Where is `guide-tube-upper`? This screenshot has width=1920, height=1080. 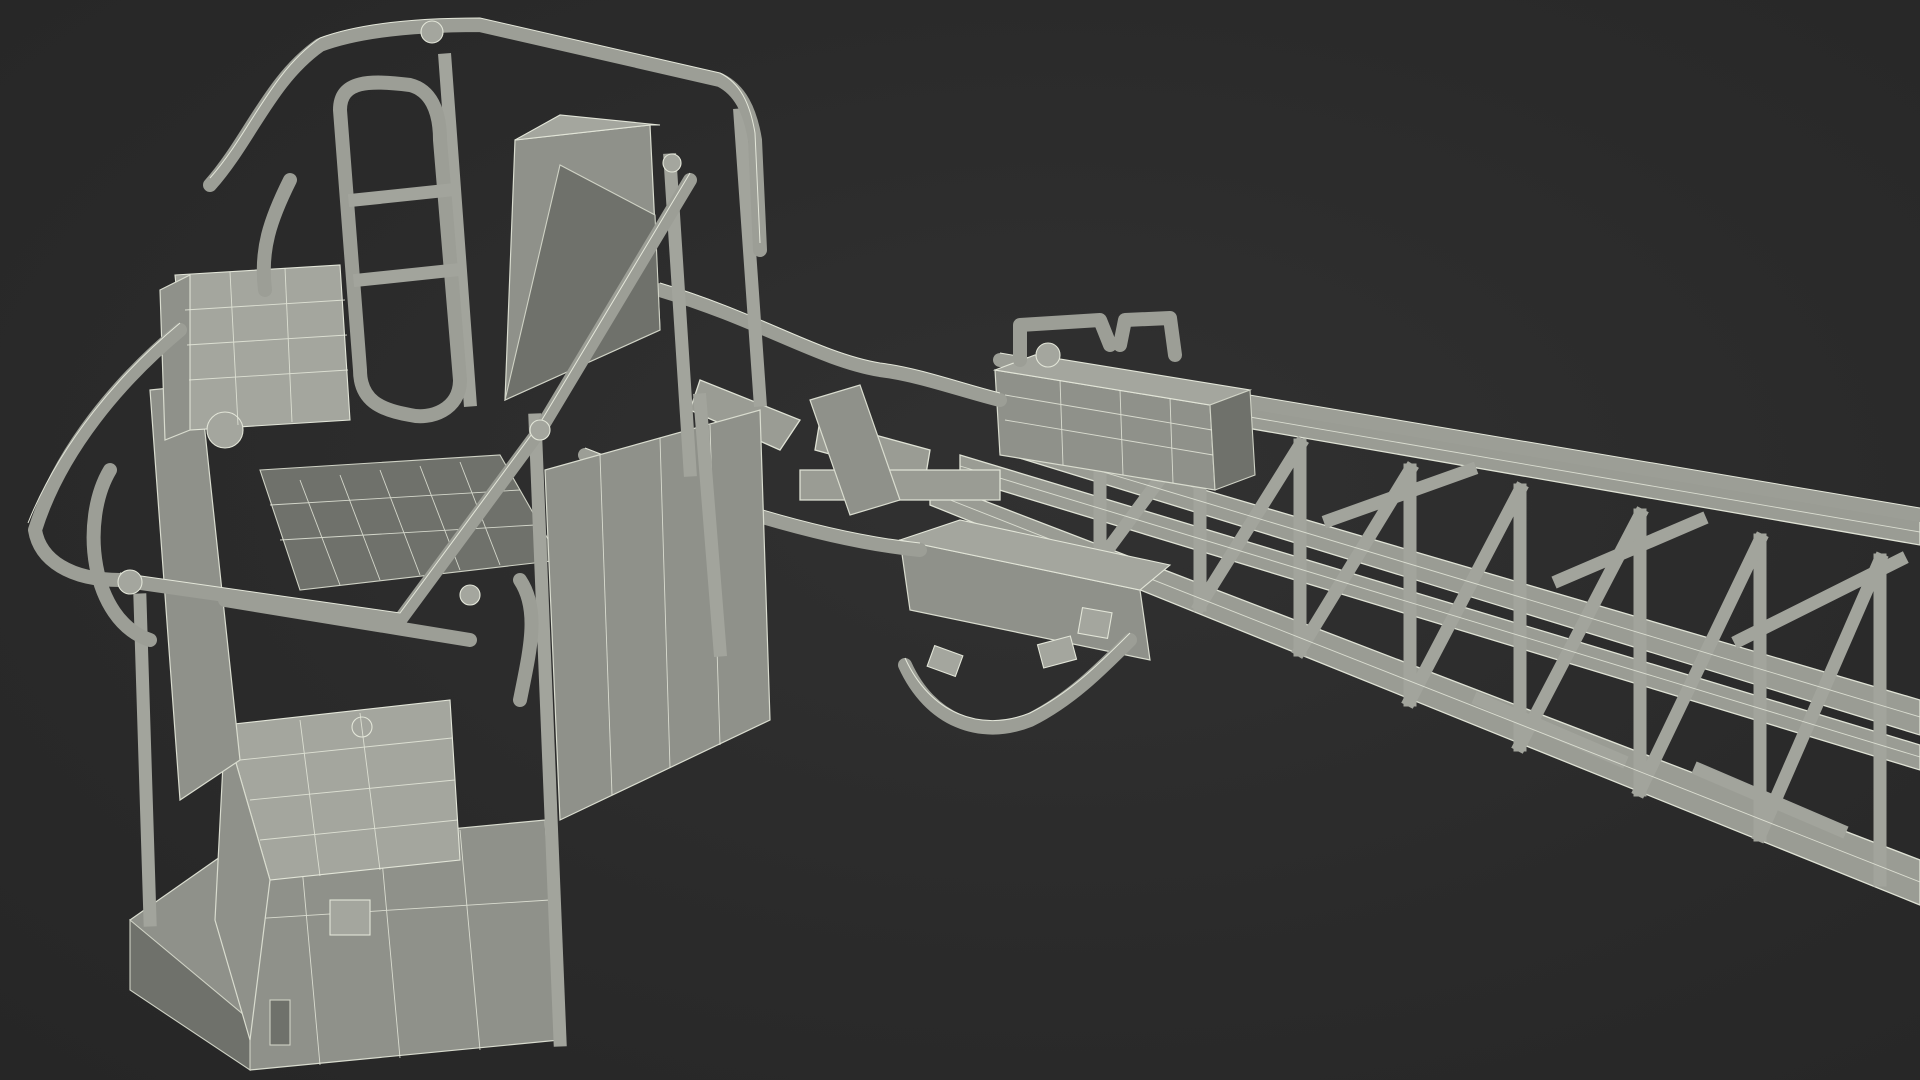
guide-tube-upper is located at coordinates (830, 345).